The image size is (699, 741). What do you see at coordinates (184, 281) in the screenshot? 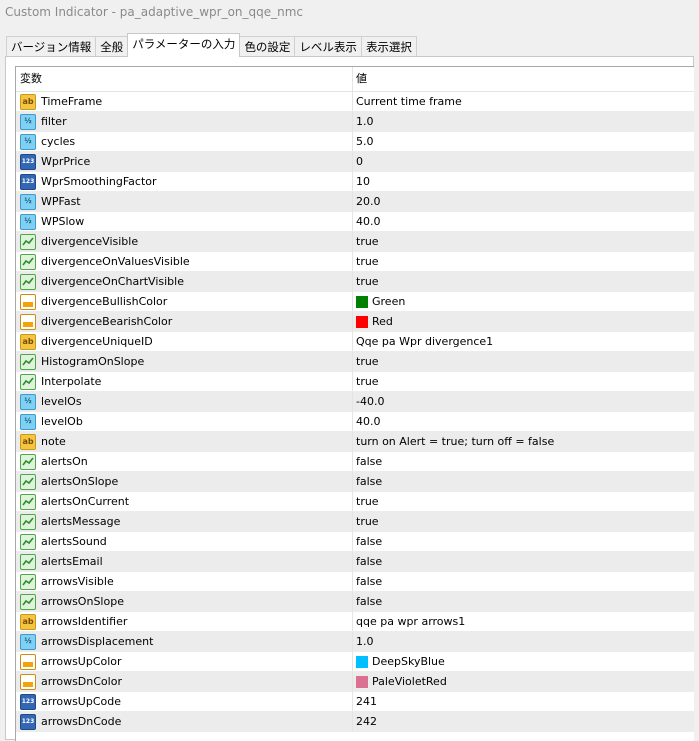
I see `param-name-cell: divergenceOnChartVisible` at bounding box center [184, 281].